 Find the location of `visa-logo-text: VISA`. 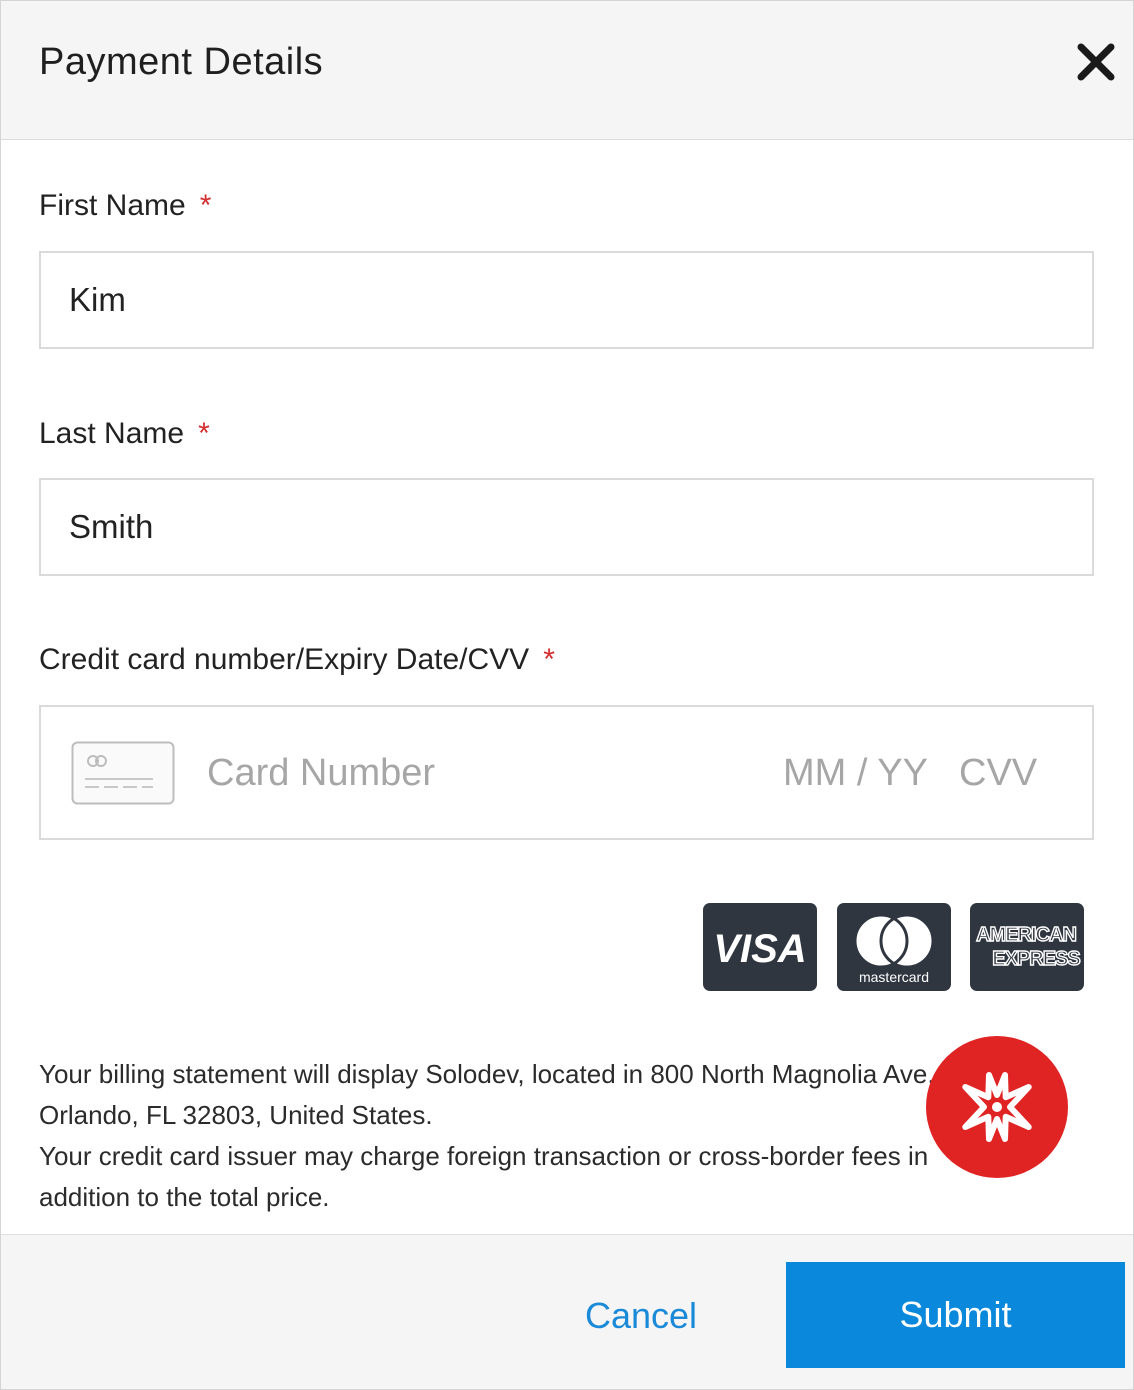

visa-logo-text: VISA is located at coordinates (759, 949).